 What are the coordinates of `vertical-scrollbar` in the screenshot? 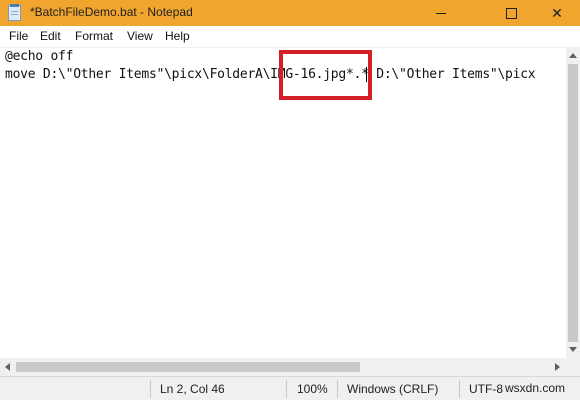 It's located at (573, 203).